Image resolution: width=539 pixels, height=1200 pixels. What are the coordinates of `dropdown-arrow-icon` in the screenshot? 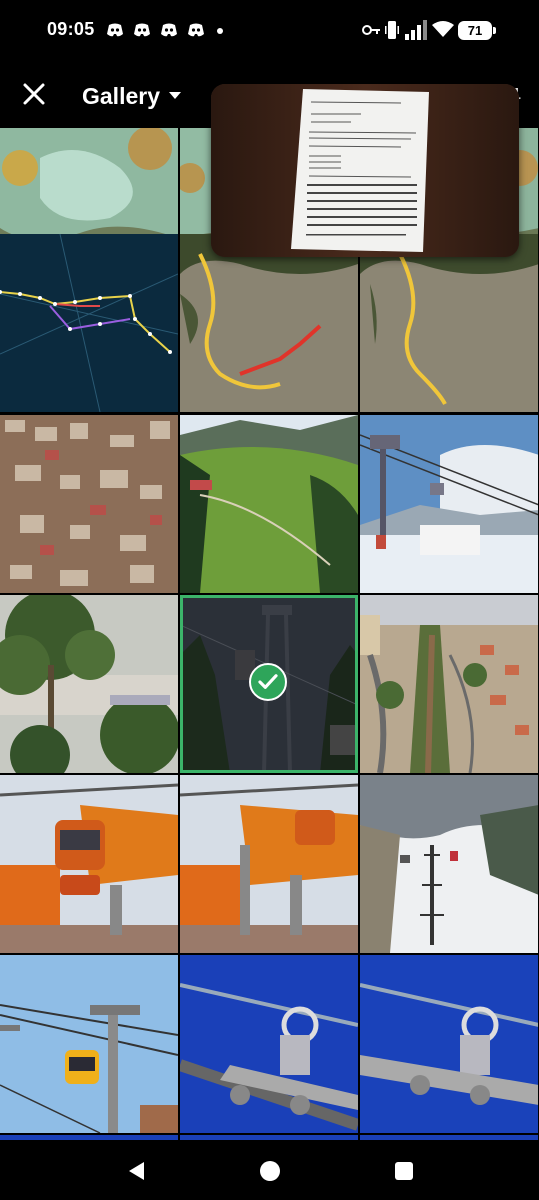 It's located at (175, 95).